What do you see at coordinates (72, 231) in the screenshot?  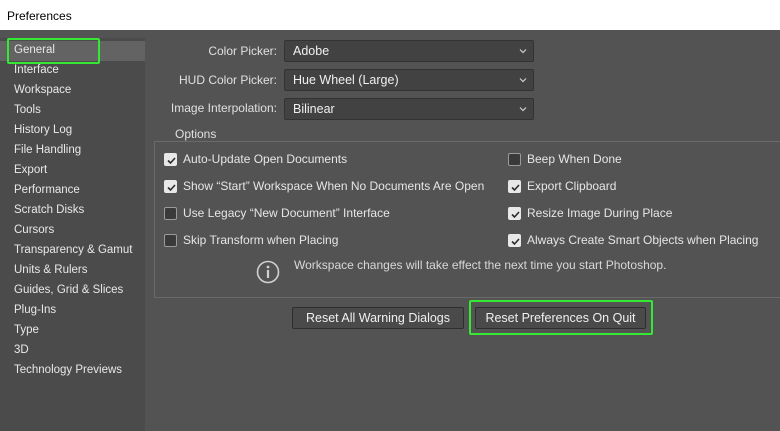 I see `sidebar-item-cursors: Cursors` at bounding box center [72, 231].